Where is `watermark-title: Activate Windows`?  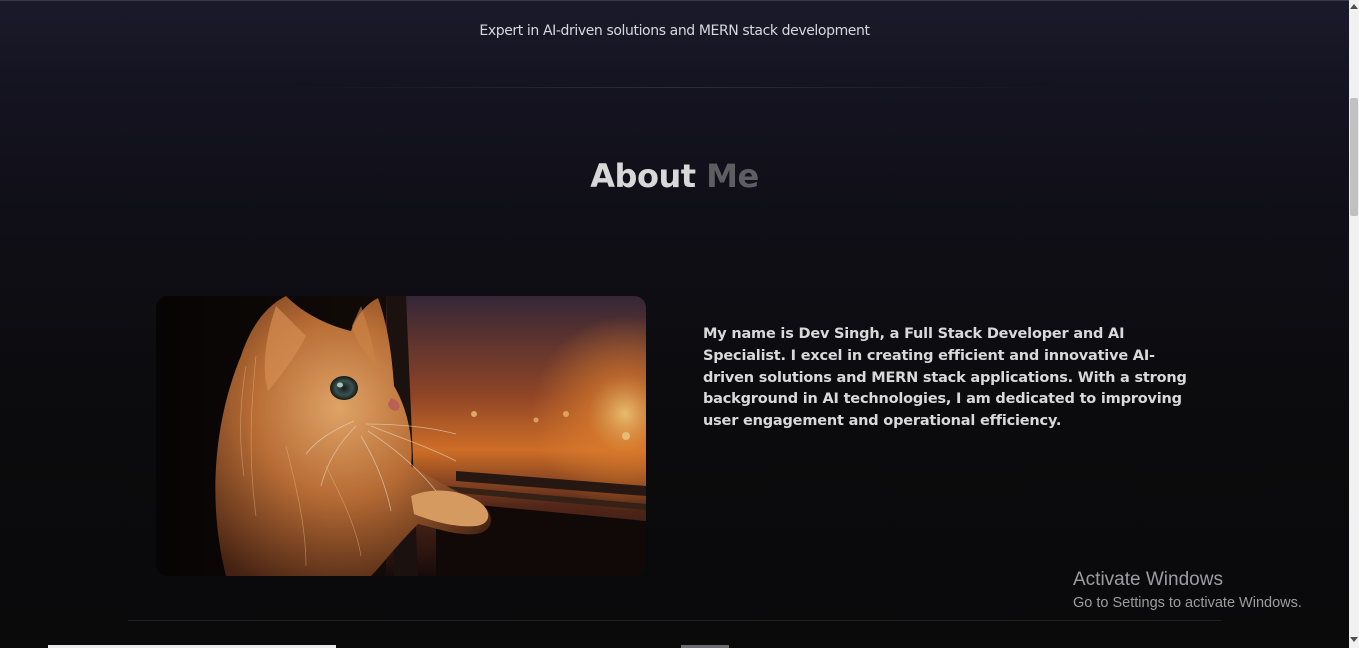 watermark-title: Activate Windows is located at coordinates (1148, 579).